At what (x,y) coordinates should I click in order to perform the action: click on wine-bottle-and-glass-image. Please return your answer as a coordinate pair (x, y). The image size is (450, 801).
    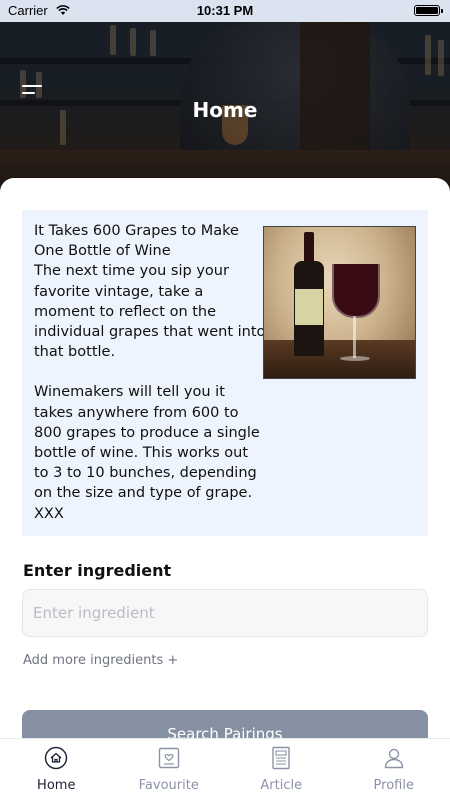
    Looking at the image, I should click on (339, 302).